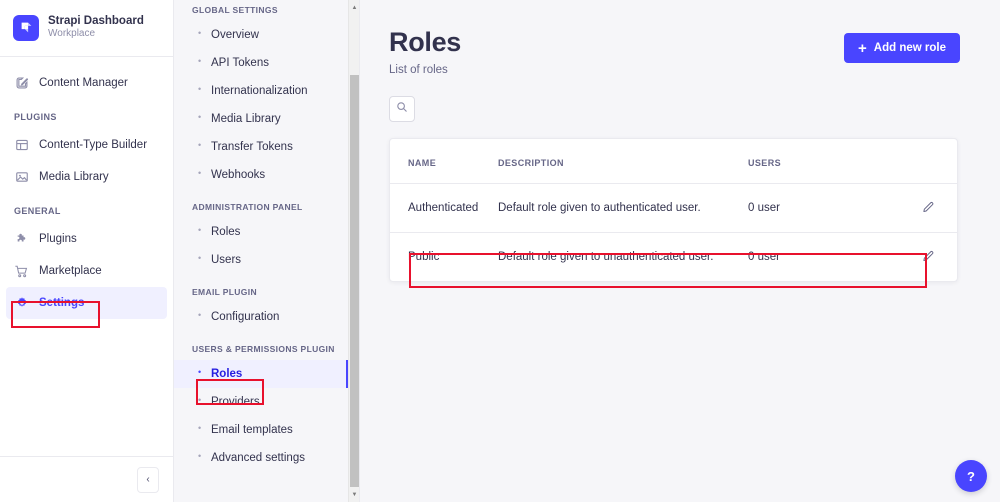 The width and height of the screenshot is (1000, 502). What do you see at coordinates (424, 257) in the screenshot?
I see `cell-role-name: Public` at bounding box center [424, 257].